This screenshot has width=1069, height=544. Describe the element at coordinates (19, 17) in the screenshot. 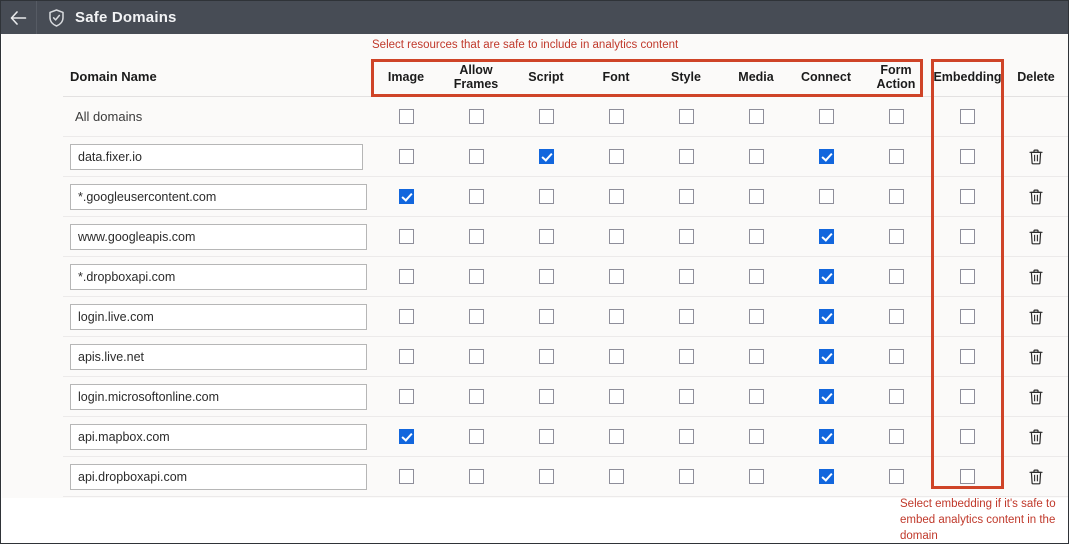

I see `back-button` at that location.